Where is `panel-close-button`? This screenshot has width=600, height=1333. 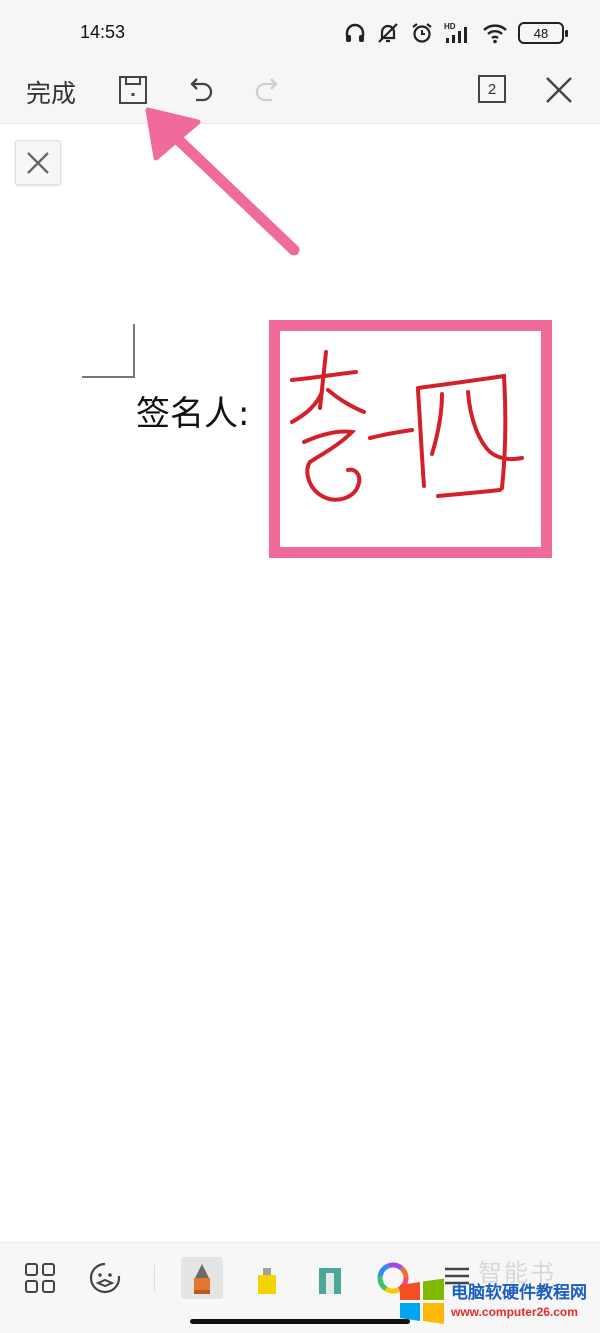 panel-close-button is located at coordinates (38, 162).